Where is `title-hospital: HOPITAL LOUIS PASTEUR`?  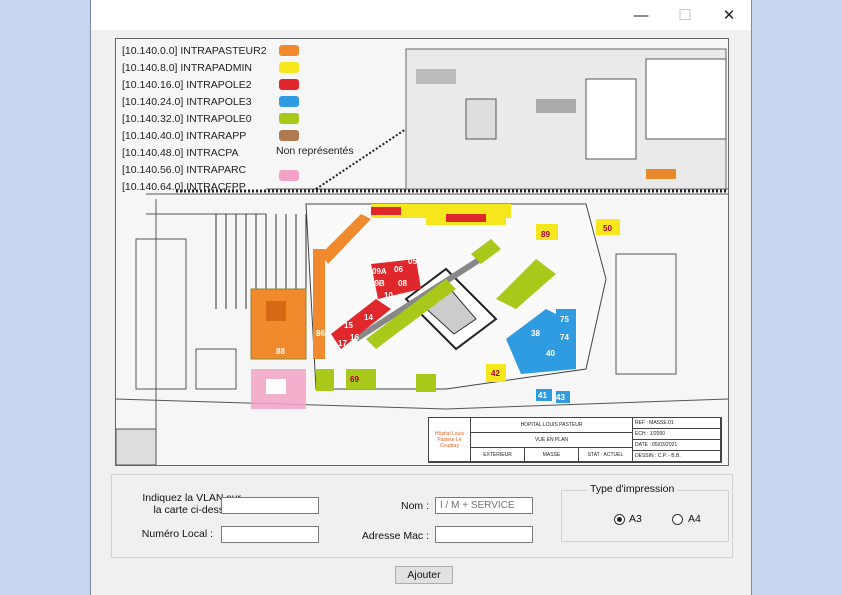
title-hospital: HOPITAL LOUIS PASTEUR is located at coordinates (552, 425).